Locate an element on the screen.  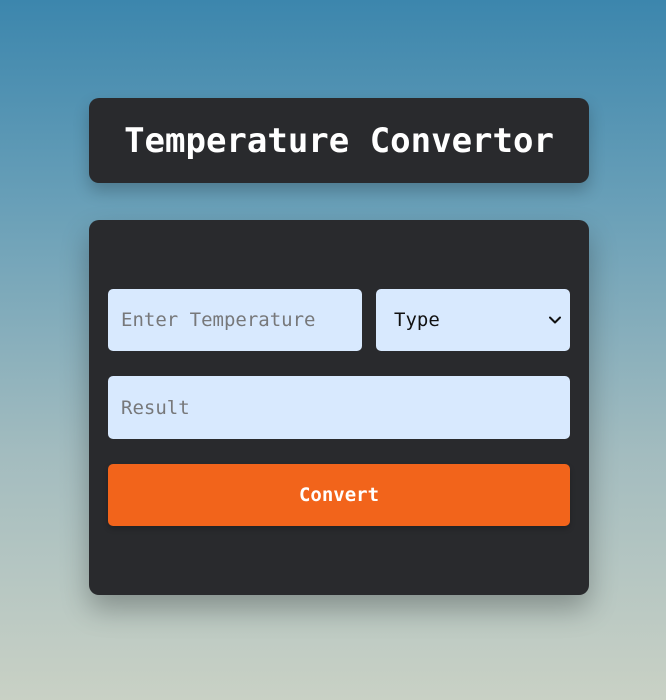
page-title: Temperature Convertor is located at coordinates (339, 140).